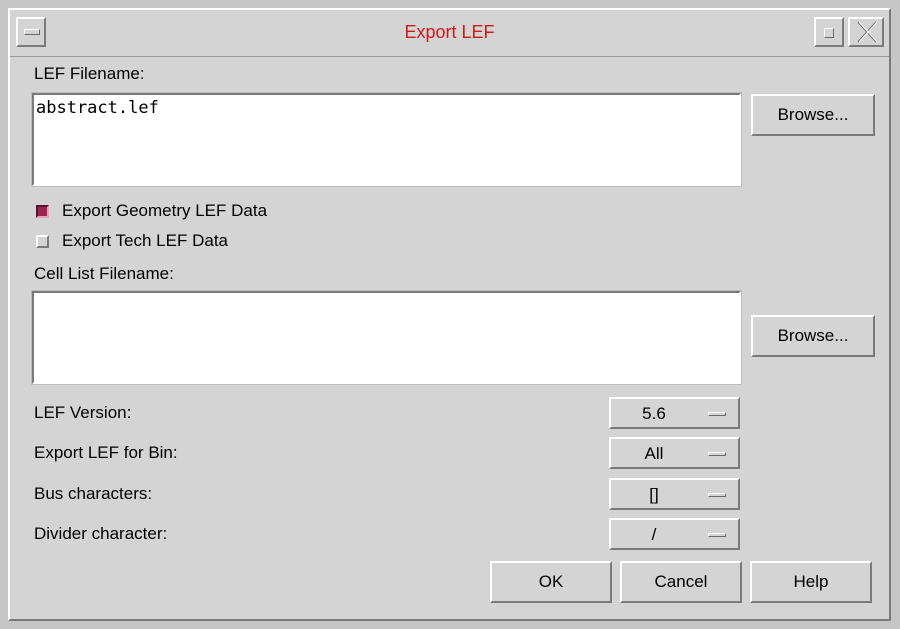  What do you see at coordinates (386, 139) in the screenshot?
I see `lef-filename-input: abstract.lef` at bounding box center [386, 139].